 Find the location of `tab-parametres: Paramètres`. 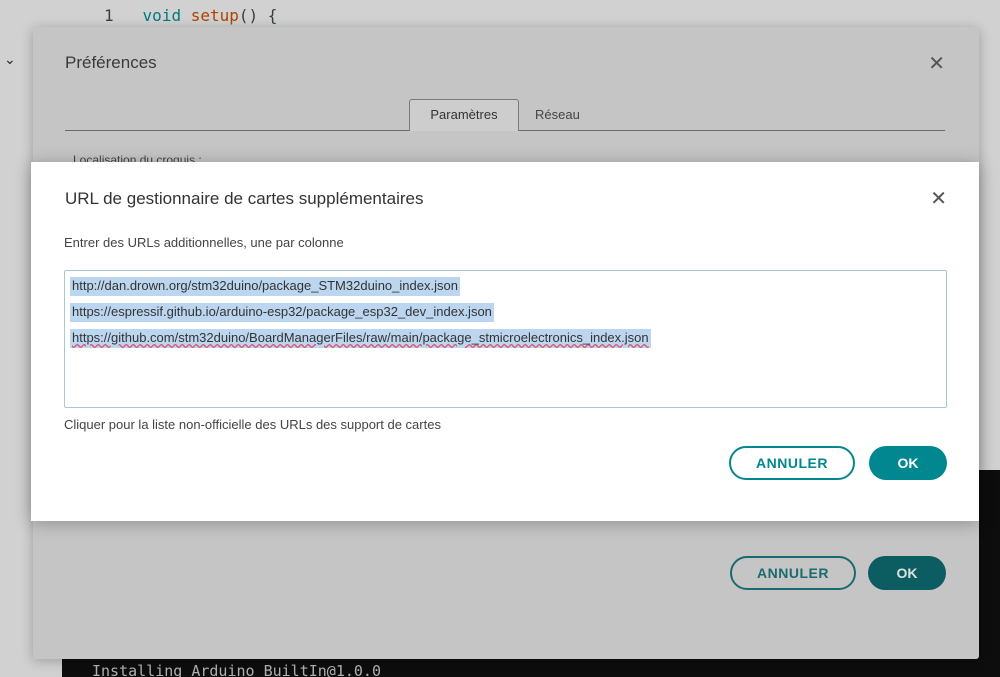

tab-parametres: Paramètres is located at coordinates (464, 115).